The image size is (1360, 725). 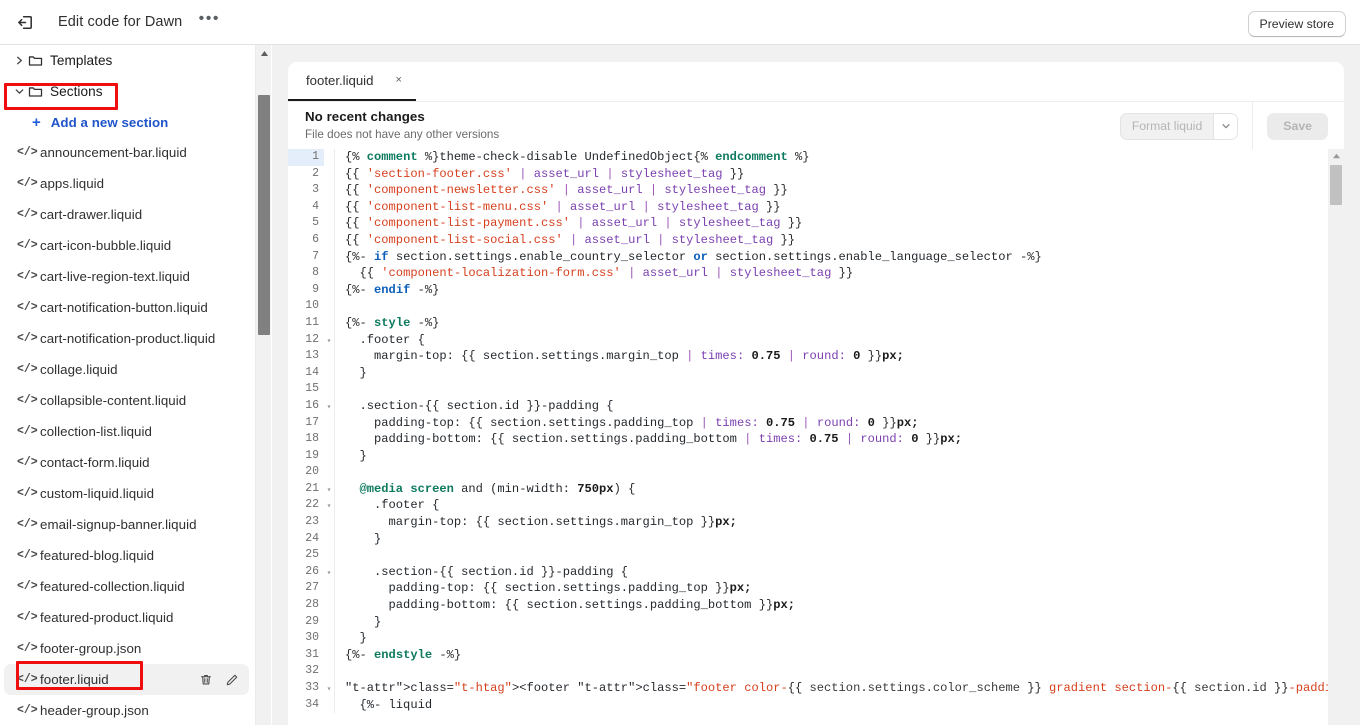 I want to click on code-line: 12 ▾ .footer {, so click(x=808, y=341).